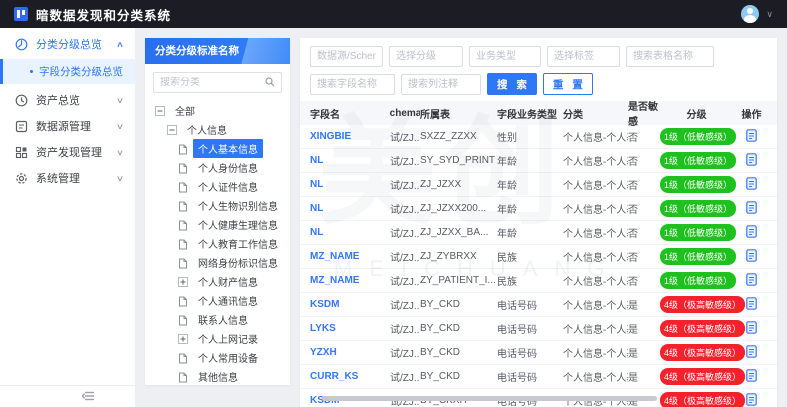 Image resolution: width=787 pixels, height=407 pixels. What do you see at coordinates (217, 281) in the screenshot?
I see `tree-node-9: 个人财产信息` at bounding box center [217, 281].